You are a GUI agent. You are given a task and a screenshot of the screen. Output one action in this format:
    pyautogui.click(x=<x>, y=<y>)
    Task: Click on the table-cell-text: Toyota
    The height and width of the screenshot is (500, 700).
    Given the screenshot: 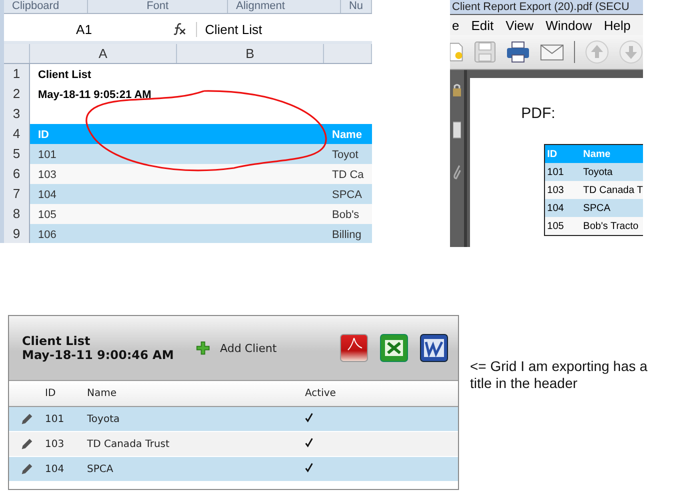 What is the action you would take?
    pyautogui.click(x=104, y=419)
    